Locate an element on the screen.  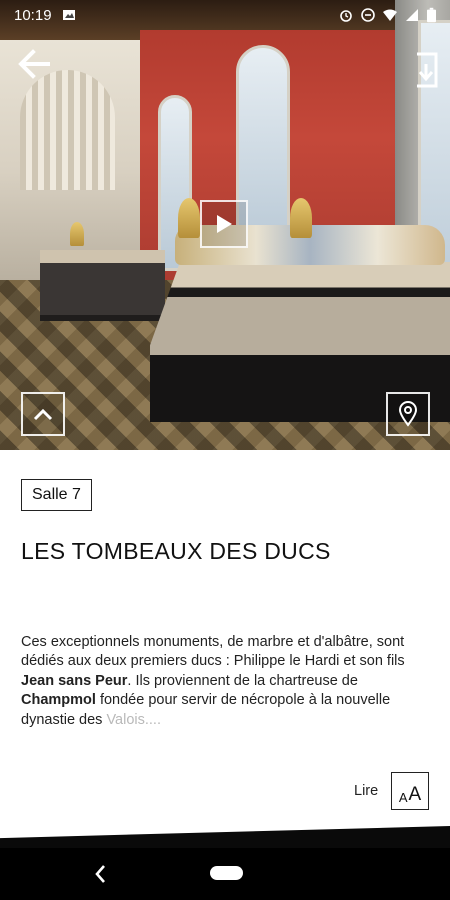
play-video-button is located at coordinates (224, 224).